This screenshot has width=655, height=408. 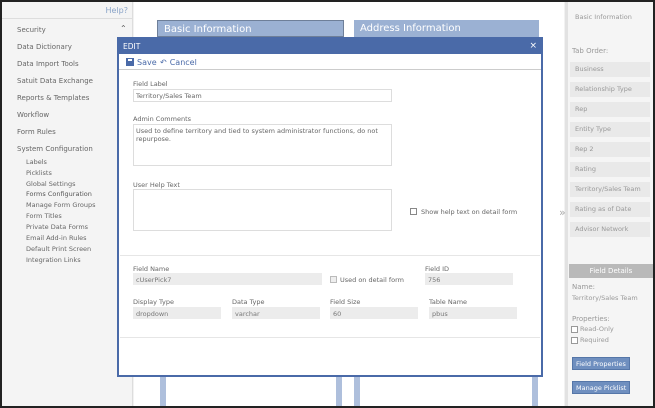 I want to click on help-link: Help?, so click(x=117, y=10).